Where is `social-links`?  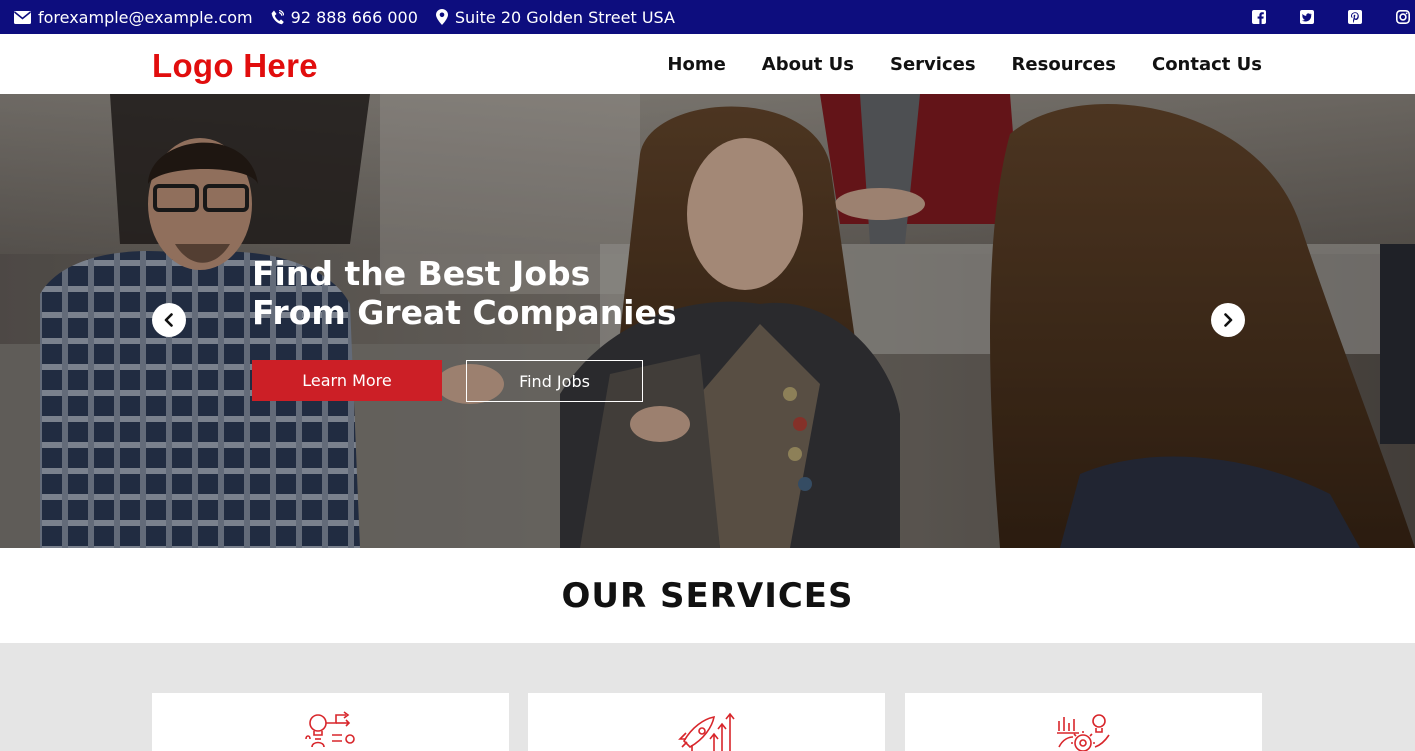
social-links is located at coordinates (1316, 17).